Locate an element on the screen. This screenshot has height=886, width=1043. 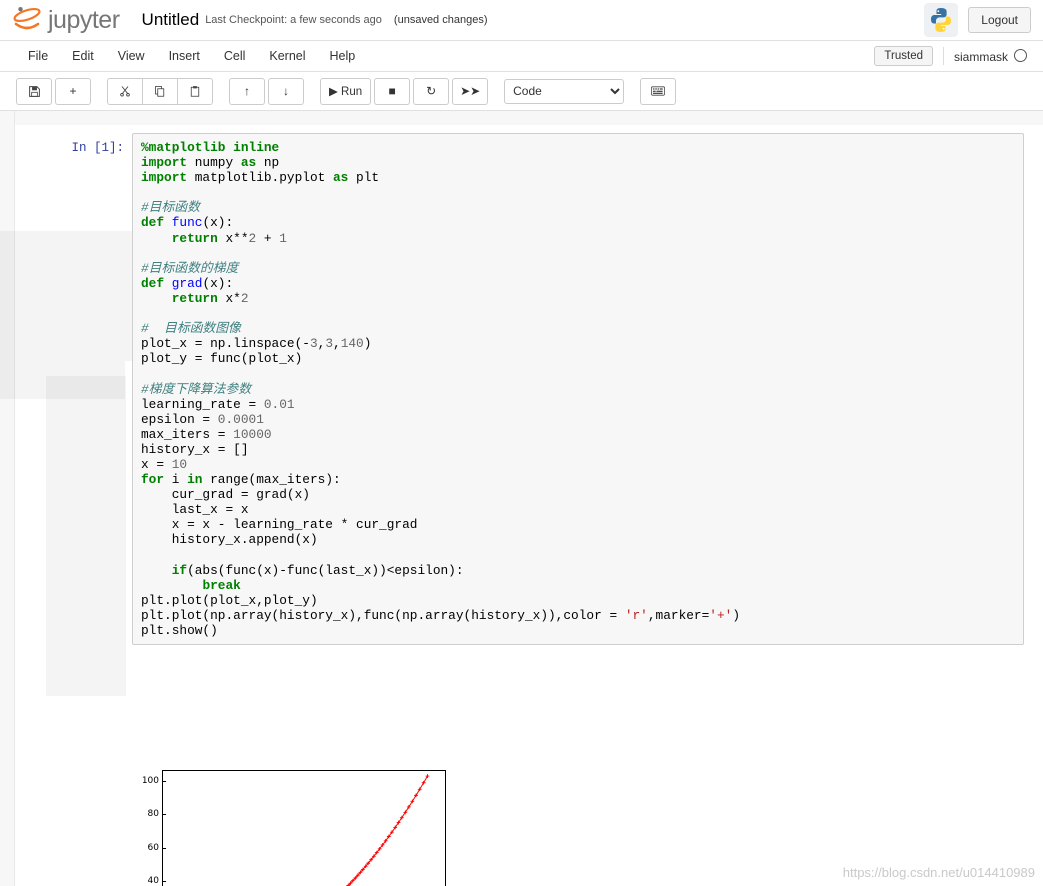
jupyter-planet-icon is located at coordinates (27, 20).